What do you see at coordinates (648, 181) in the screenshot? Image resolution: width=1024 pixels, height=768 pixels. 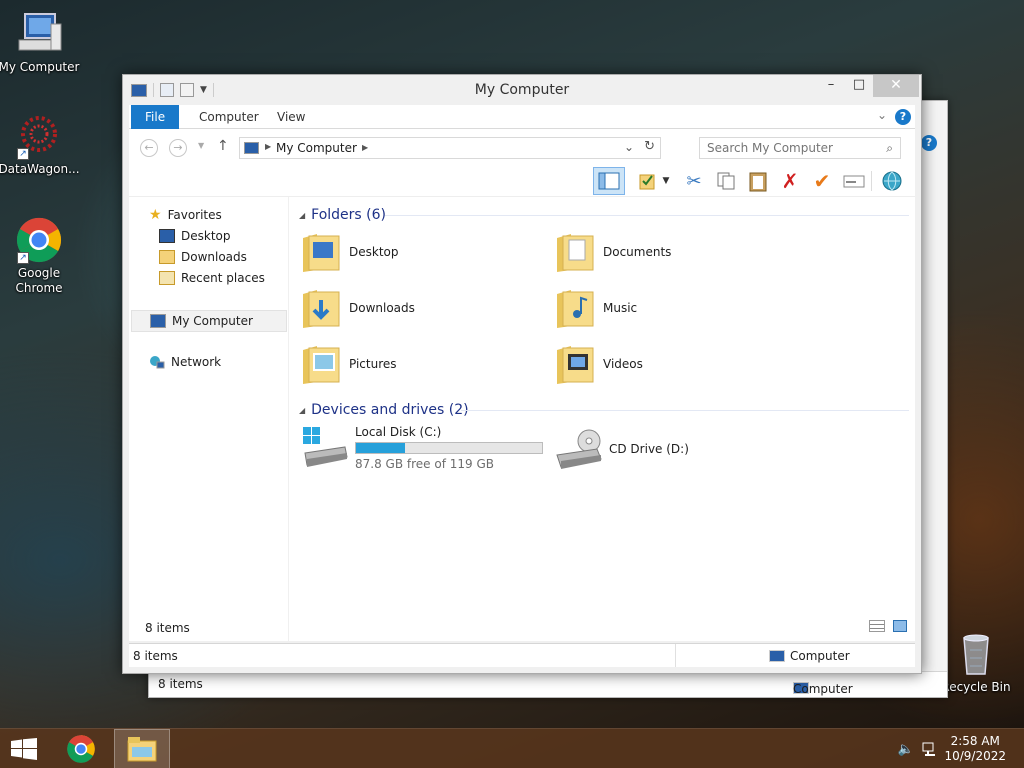 I see `properties-check-icon` at bounding box center [648, 181].